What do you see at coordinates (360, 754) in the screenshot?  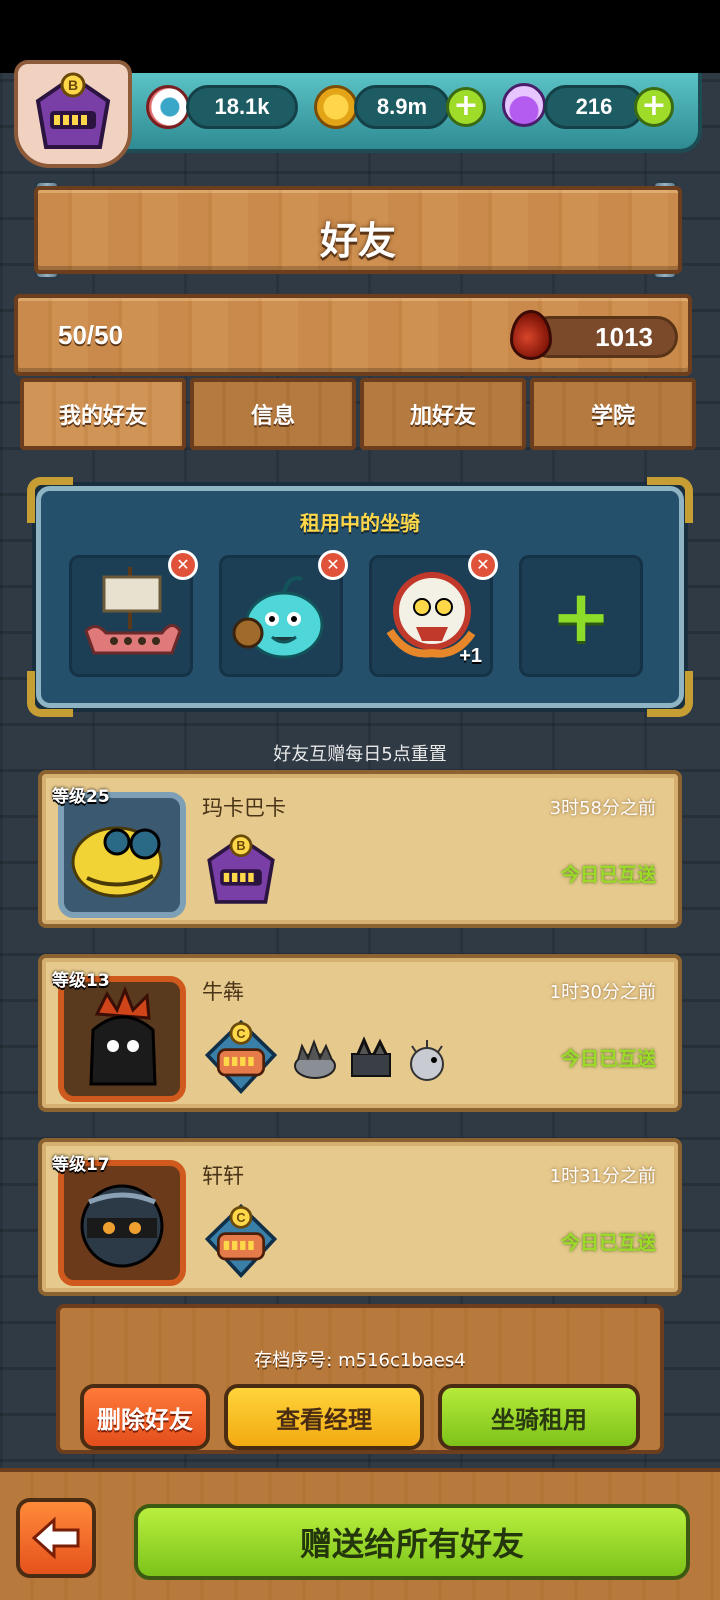 I see `reset-note: 好友互赠每日5点重置` at bounding box center [360, 754].